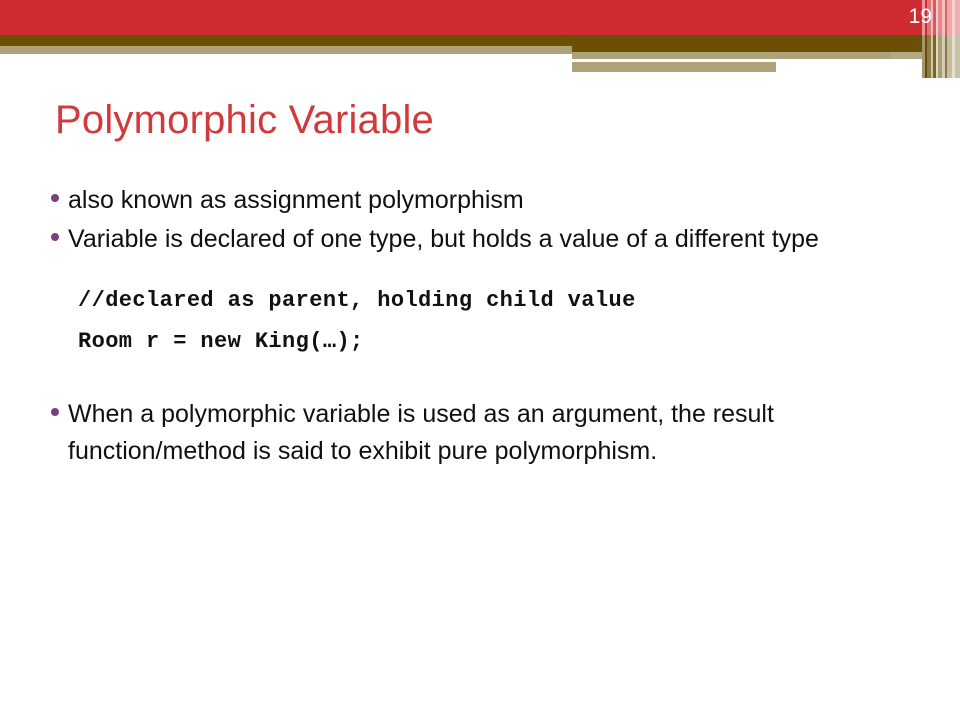  Describe the element at coordinates (286, 40) in the screenshot. I see `header-olive-band-left` at that location.